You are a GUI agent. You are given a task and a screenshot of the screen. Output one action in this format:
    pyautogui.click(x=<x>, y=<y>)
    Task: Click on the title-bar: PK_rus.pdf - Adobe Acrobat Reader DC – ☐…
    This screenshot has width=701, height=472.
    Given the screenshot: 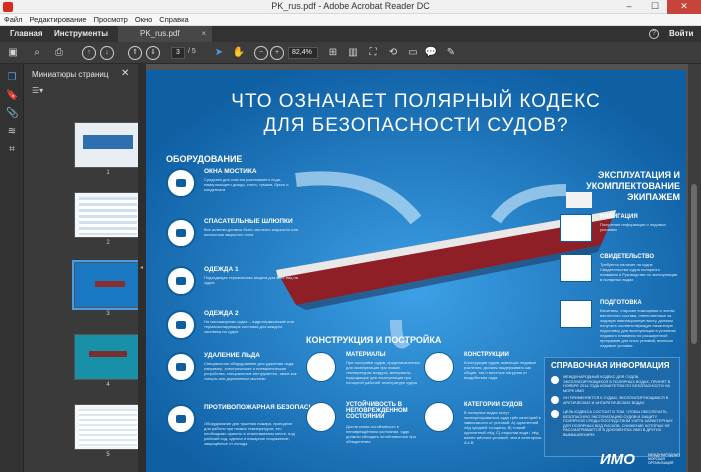 What is the action you would take?
    pyautogui.click(x=350, y=7)
    